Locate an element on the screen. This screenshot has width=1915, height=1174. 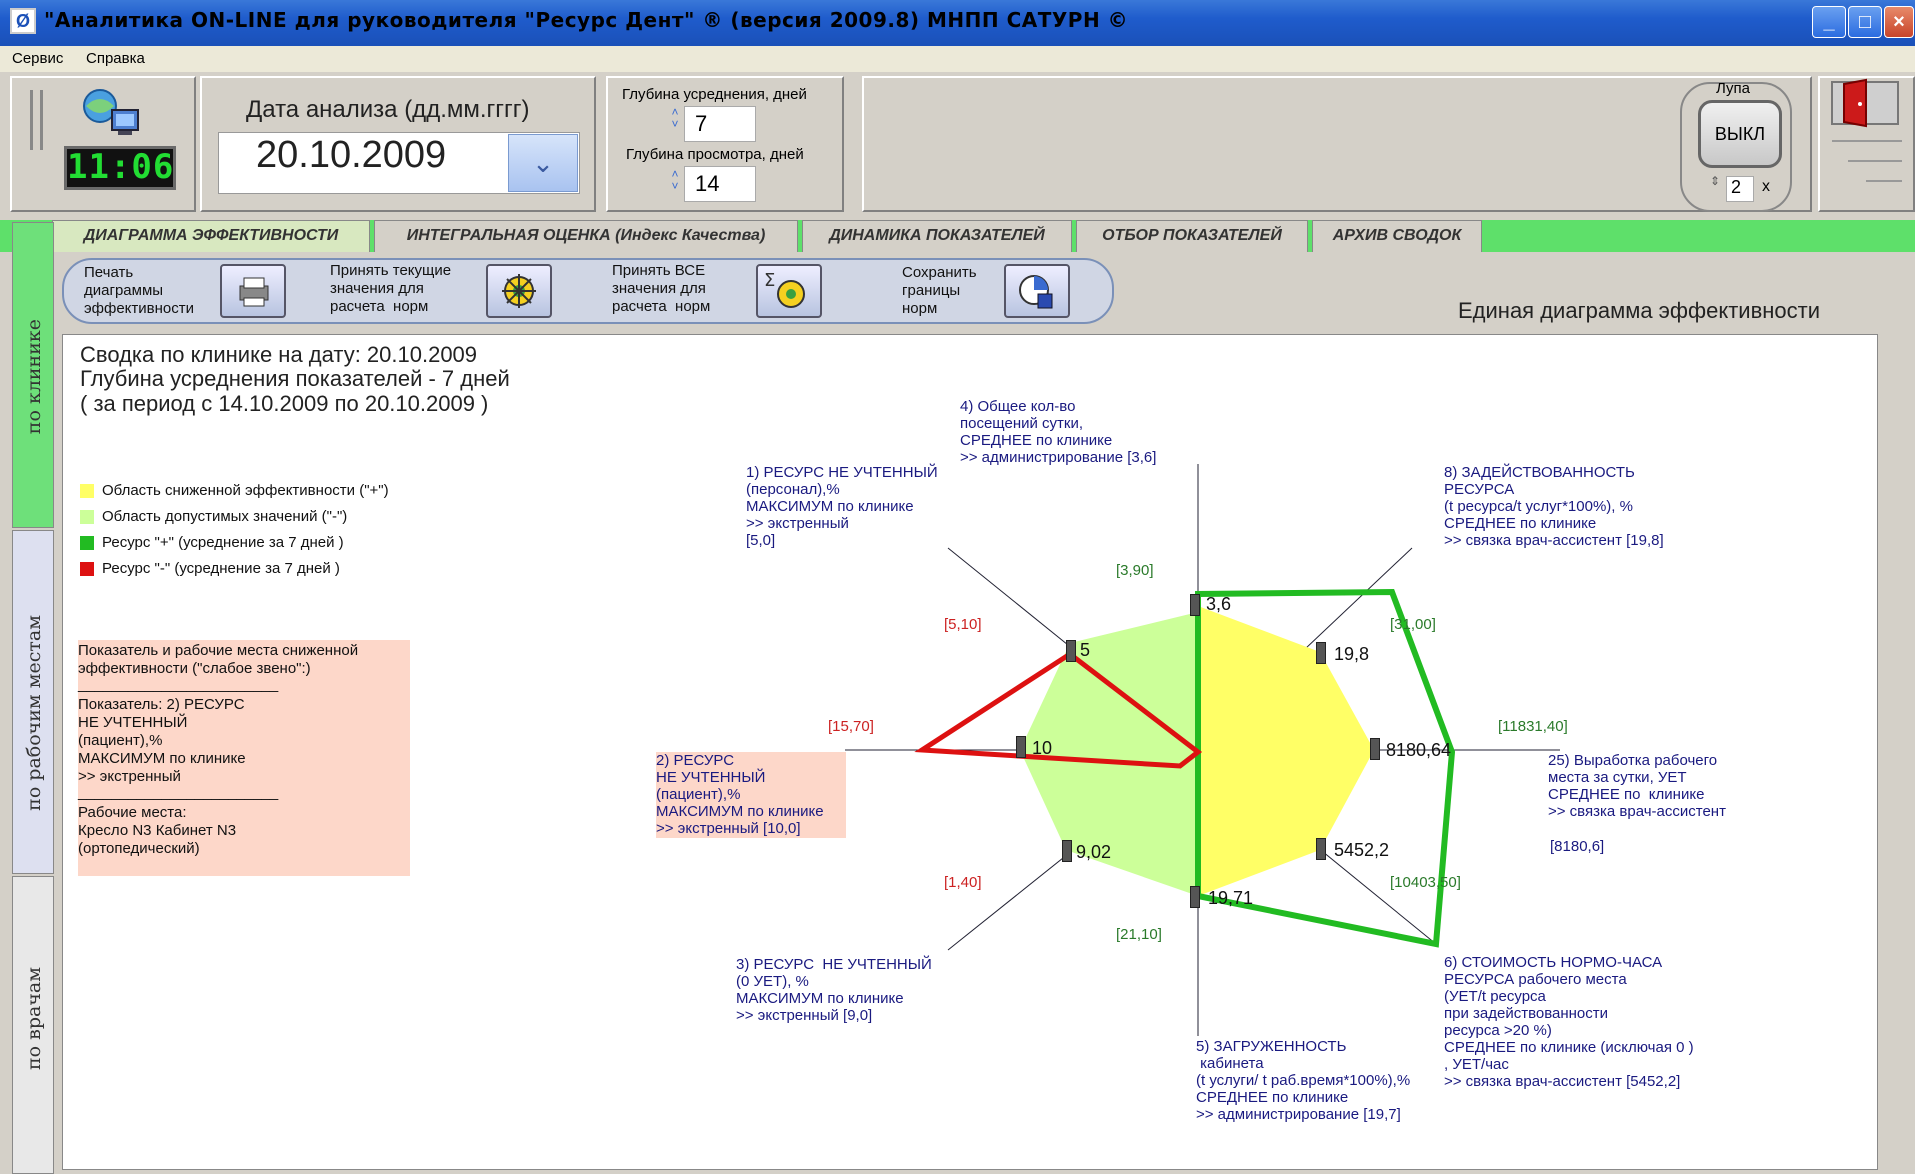
range-label: [1,40] is located at coordinates (963, 882).